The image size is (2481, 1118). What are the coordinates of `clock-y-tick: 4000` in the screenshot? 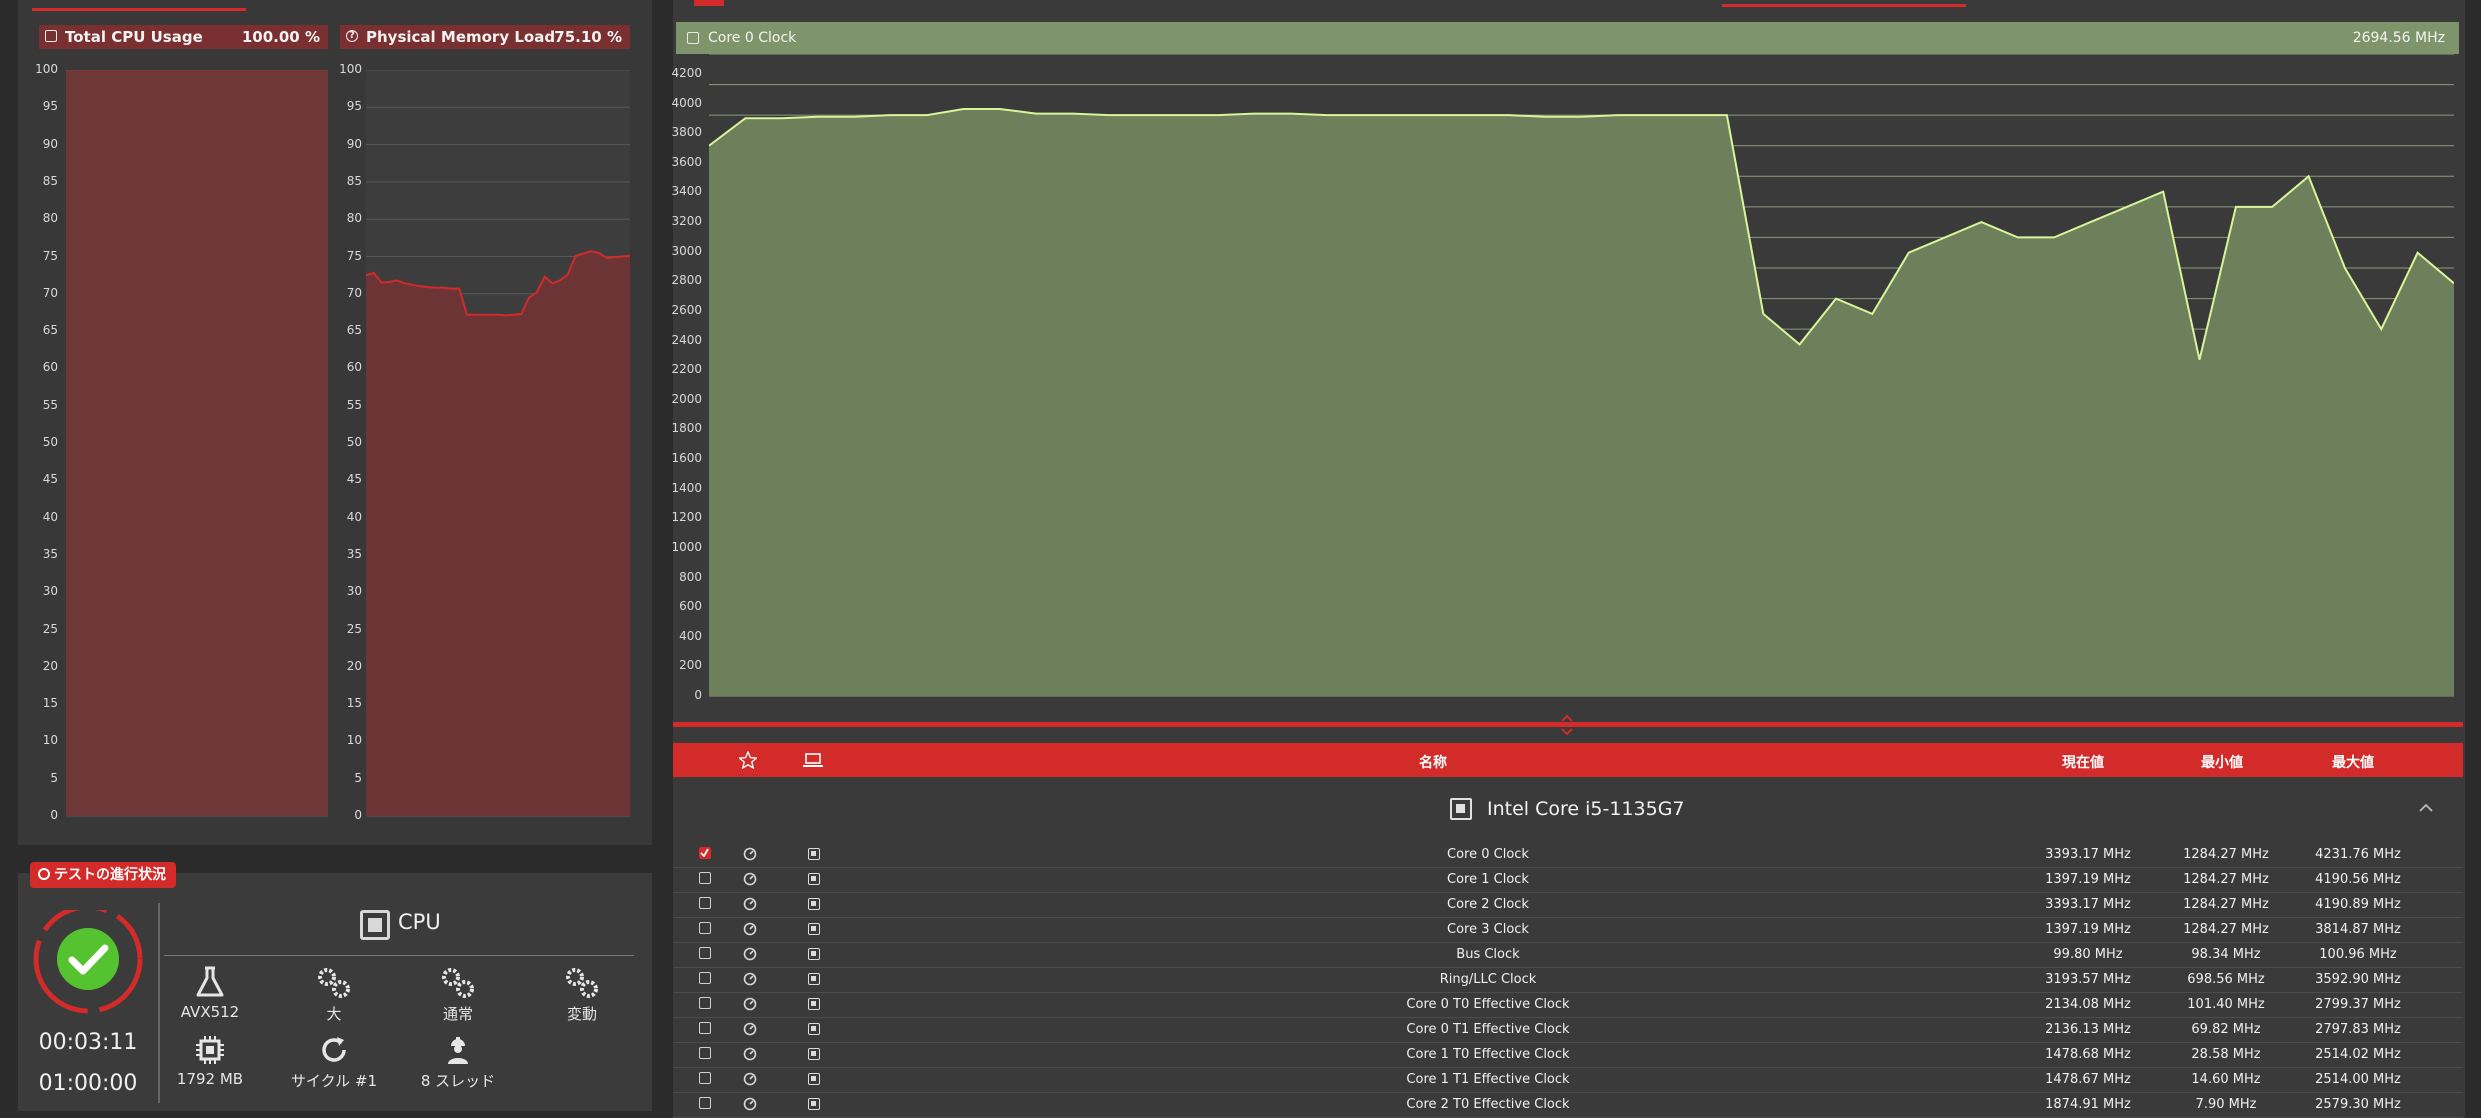 It's located at (686, 102).